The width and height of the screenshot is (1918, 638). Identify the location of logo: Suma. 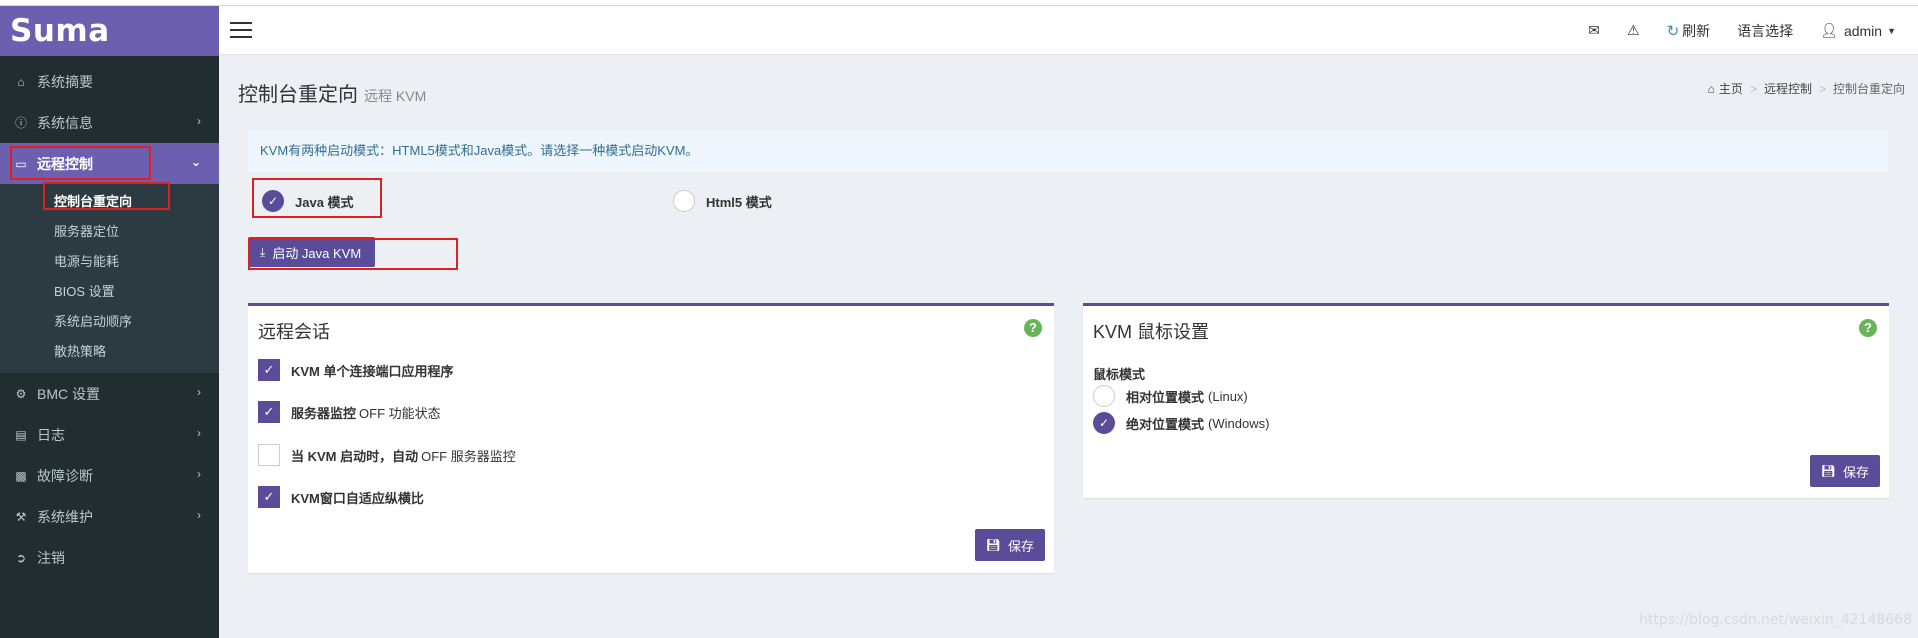
(109, 31).